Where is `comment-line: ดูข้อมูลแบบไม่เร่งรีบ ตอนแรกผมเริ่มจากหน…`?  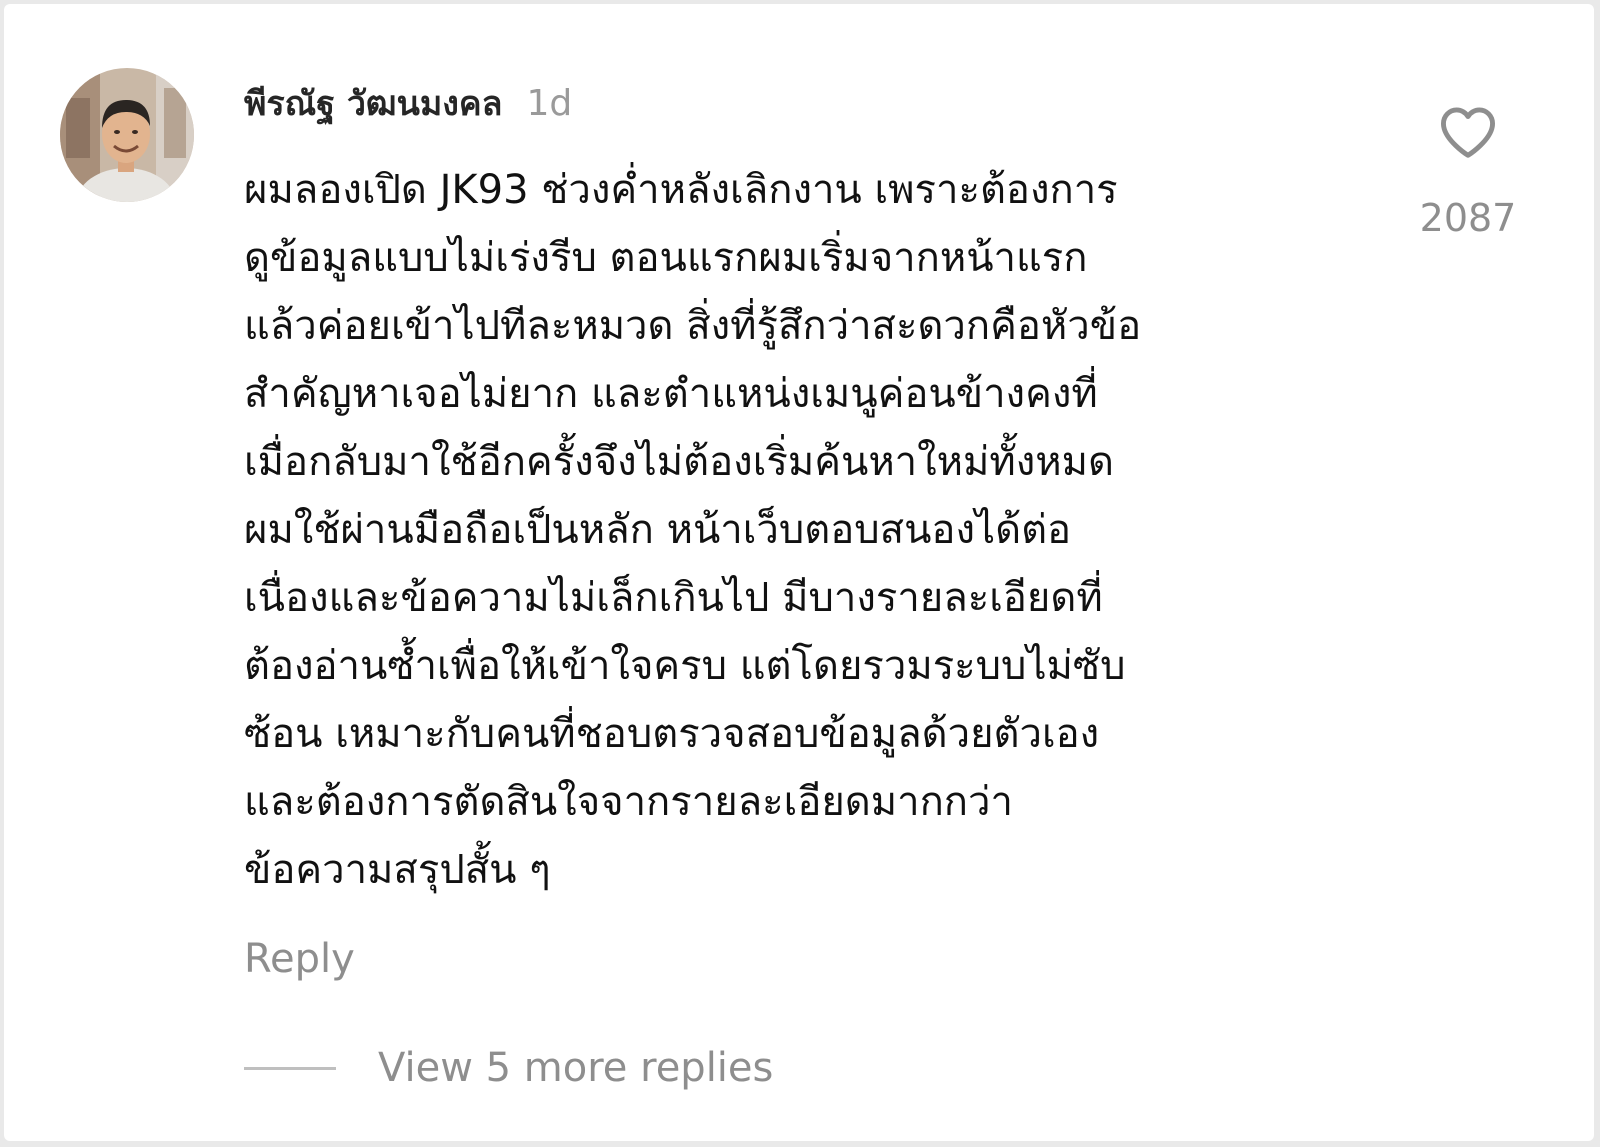 comment-line: ดูข้อมูลแบบไม่เร่งรีบ ตอนแรกผมเริ่มจากหน… is located at coordinates (666, 258).